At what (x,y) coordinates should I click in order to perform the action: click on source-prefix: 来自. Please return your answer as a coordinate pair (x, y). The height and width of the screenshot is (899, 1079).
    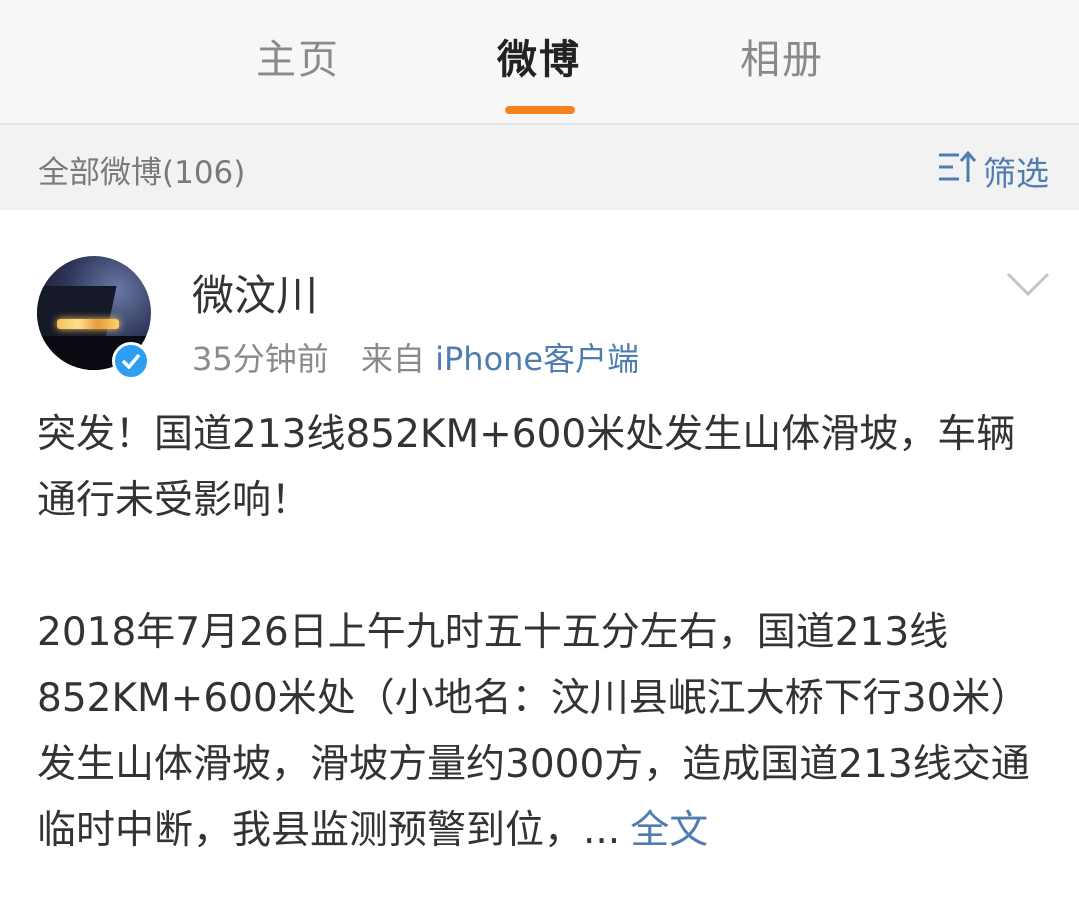
    Looking at the image, I should click on (392, 359).